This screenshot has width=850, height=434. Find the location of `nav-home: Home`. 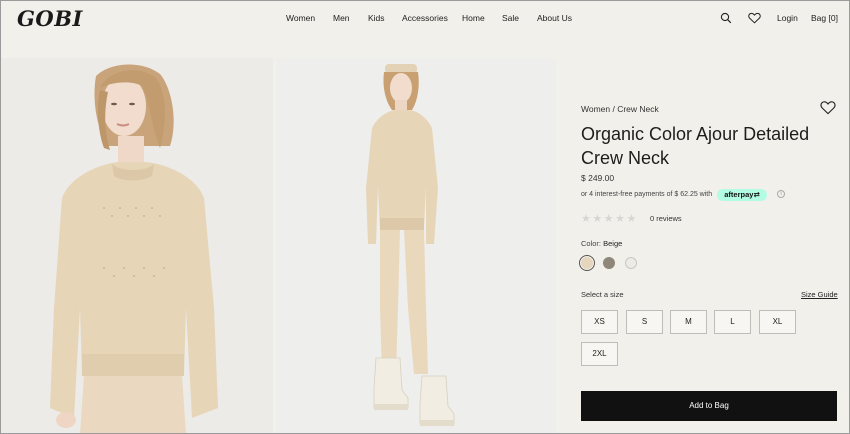

nav-home: Home is located at coordinates (473, 18).